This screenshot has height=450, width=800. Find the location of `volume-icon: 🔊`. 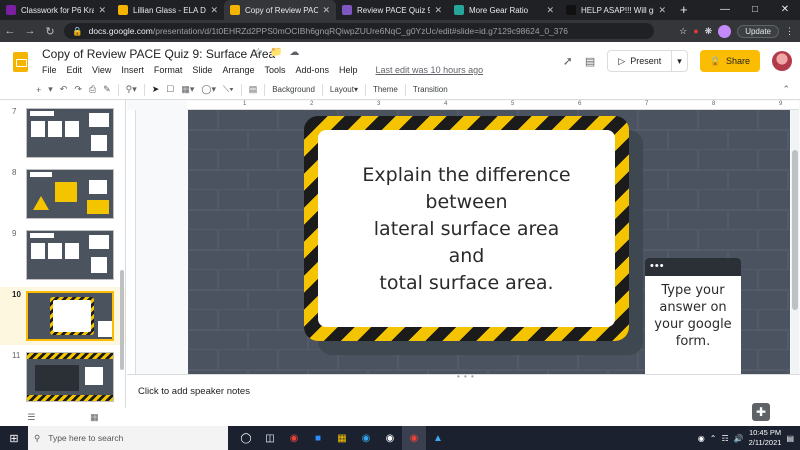

volume-icon: 🔊 is located at coordinates (739, 438).